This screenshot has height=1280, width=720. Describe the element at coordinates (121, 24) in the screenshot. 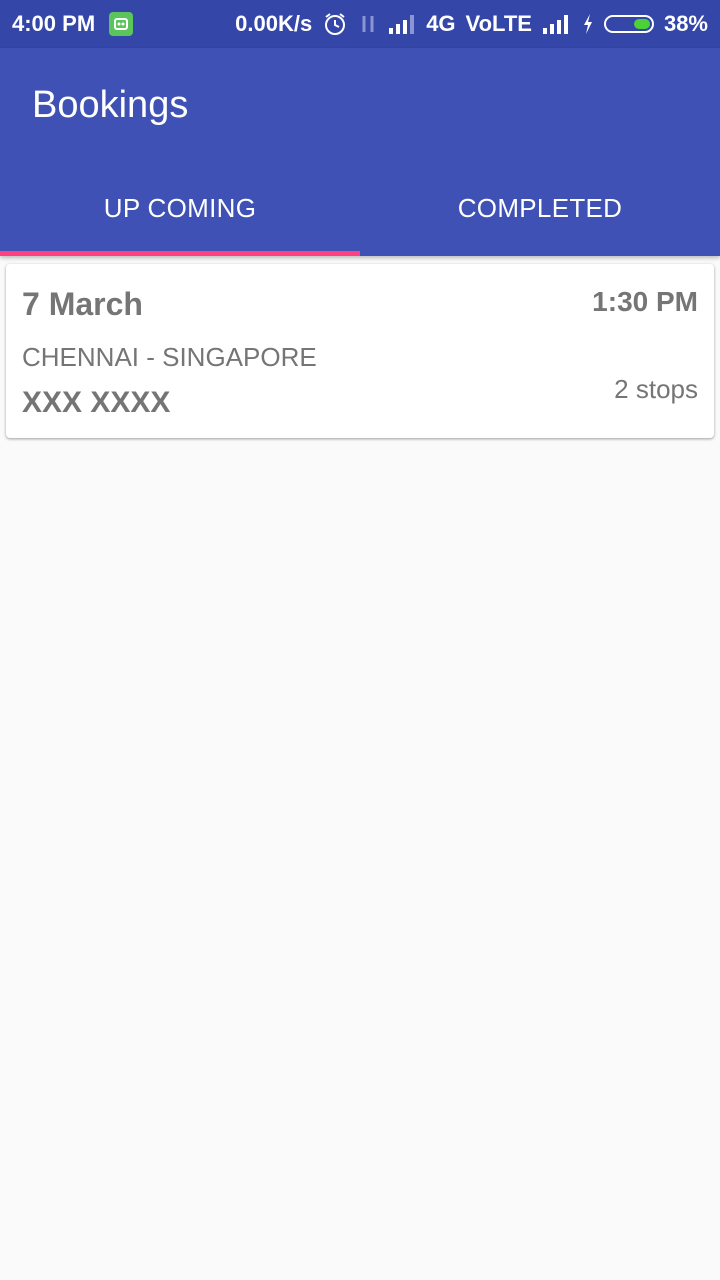

I see `app-notification-icon` at that location.